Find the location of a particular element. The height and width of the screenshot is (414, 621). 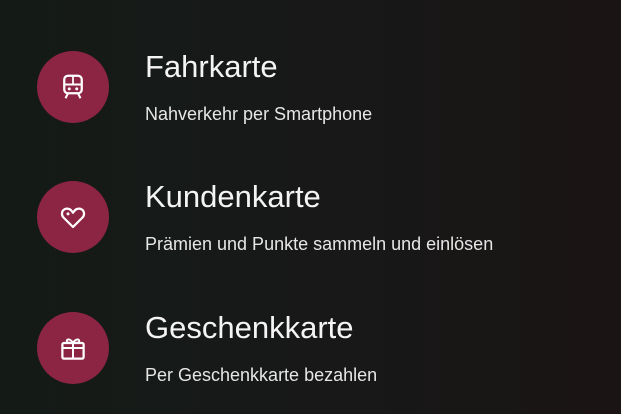

list-item-subtitle: Prämien und Punkte sammeln und einlösen is located at coordinates (319, 244).